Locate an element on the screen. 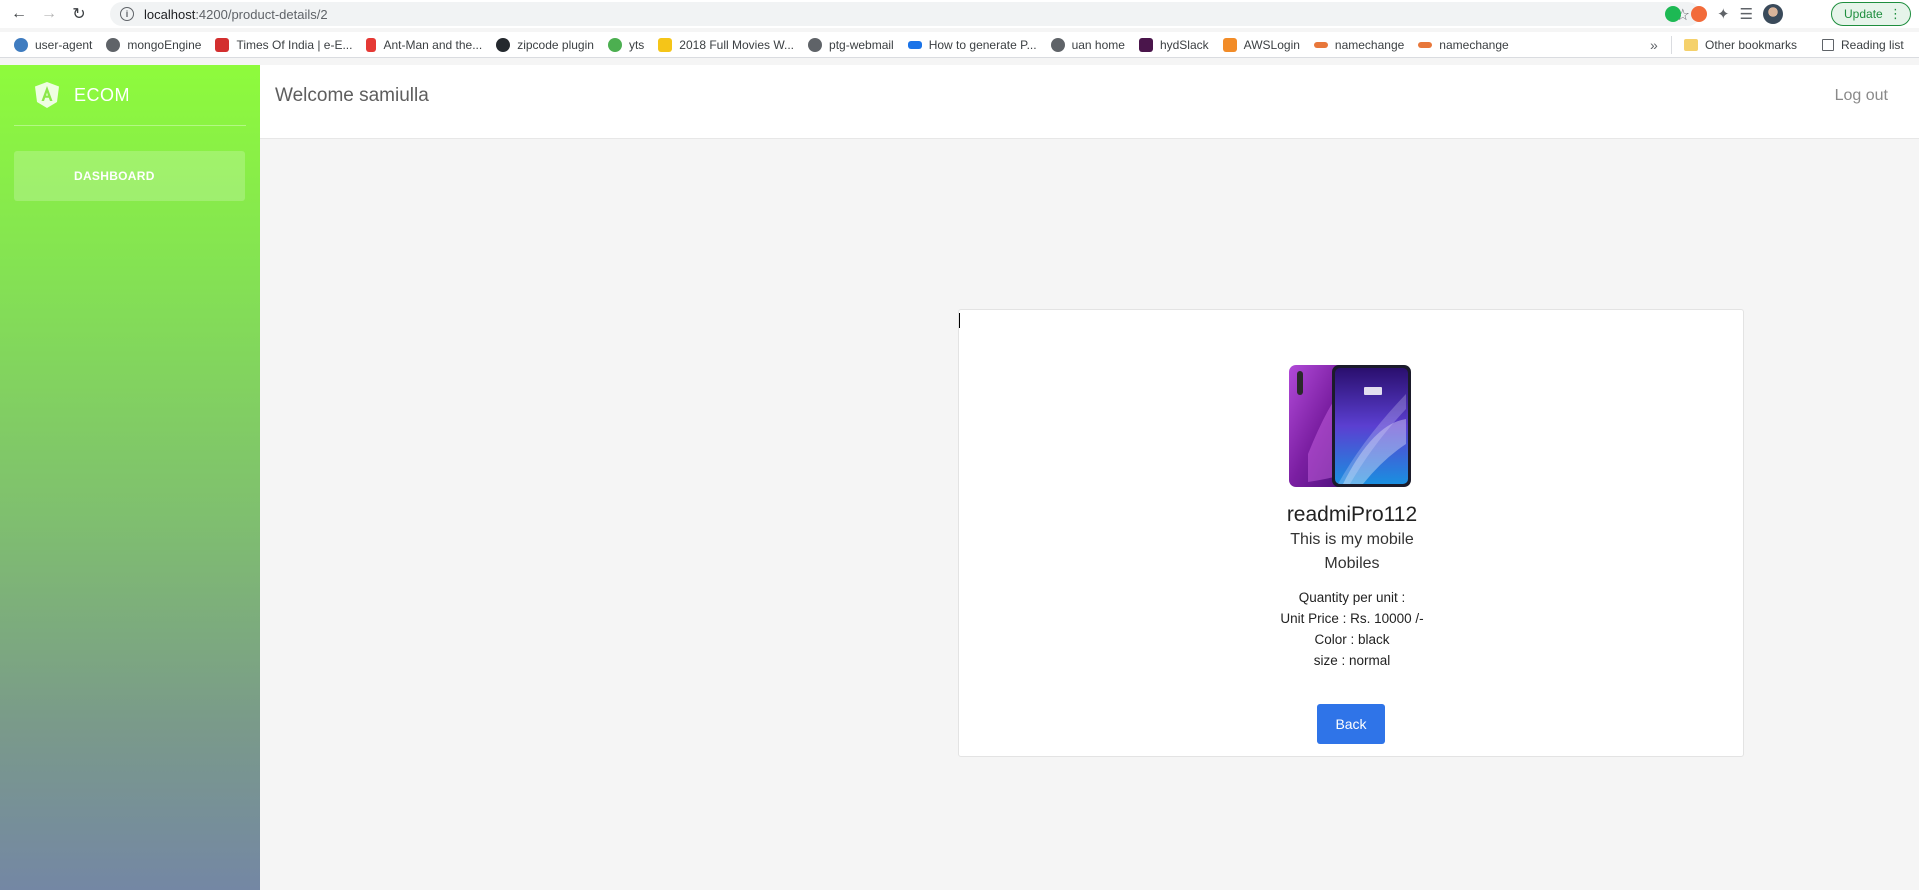  product-price: Unit Price : Rs. 10000 /- is located at coordinates (1352, 618).